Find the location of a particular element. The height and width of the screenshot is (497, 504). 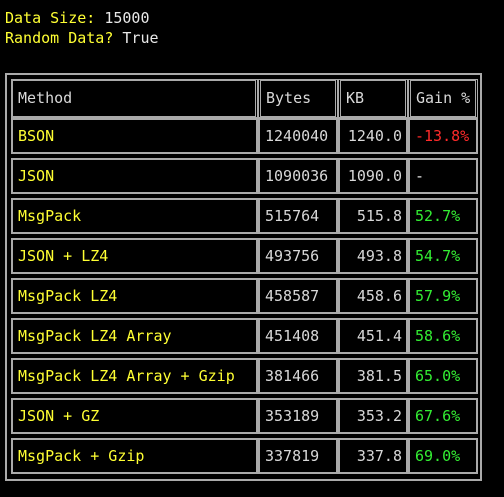

cell-kb: 458.6 is located at coordinates (373, 296).